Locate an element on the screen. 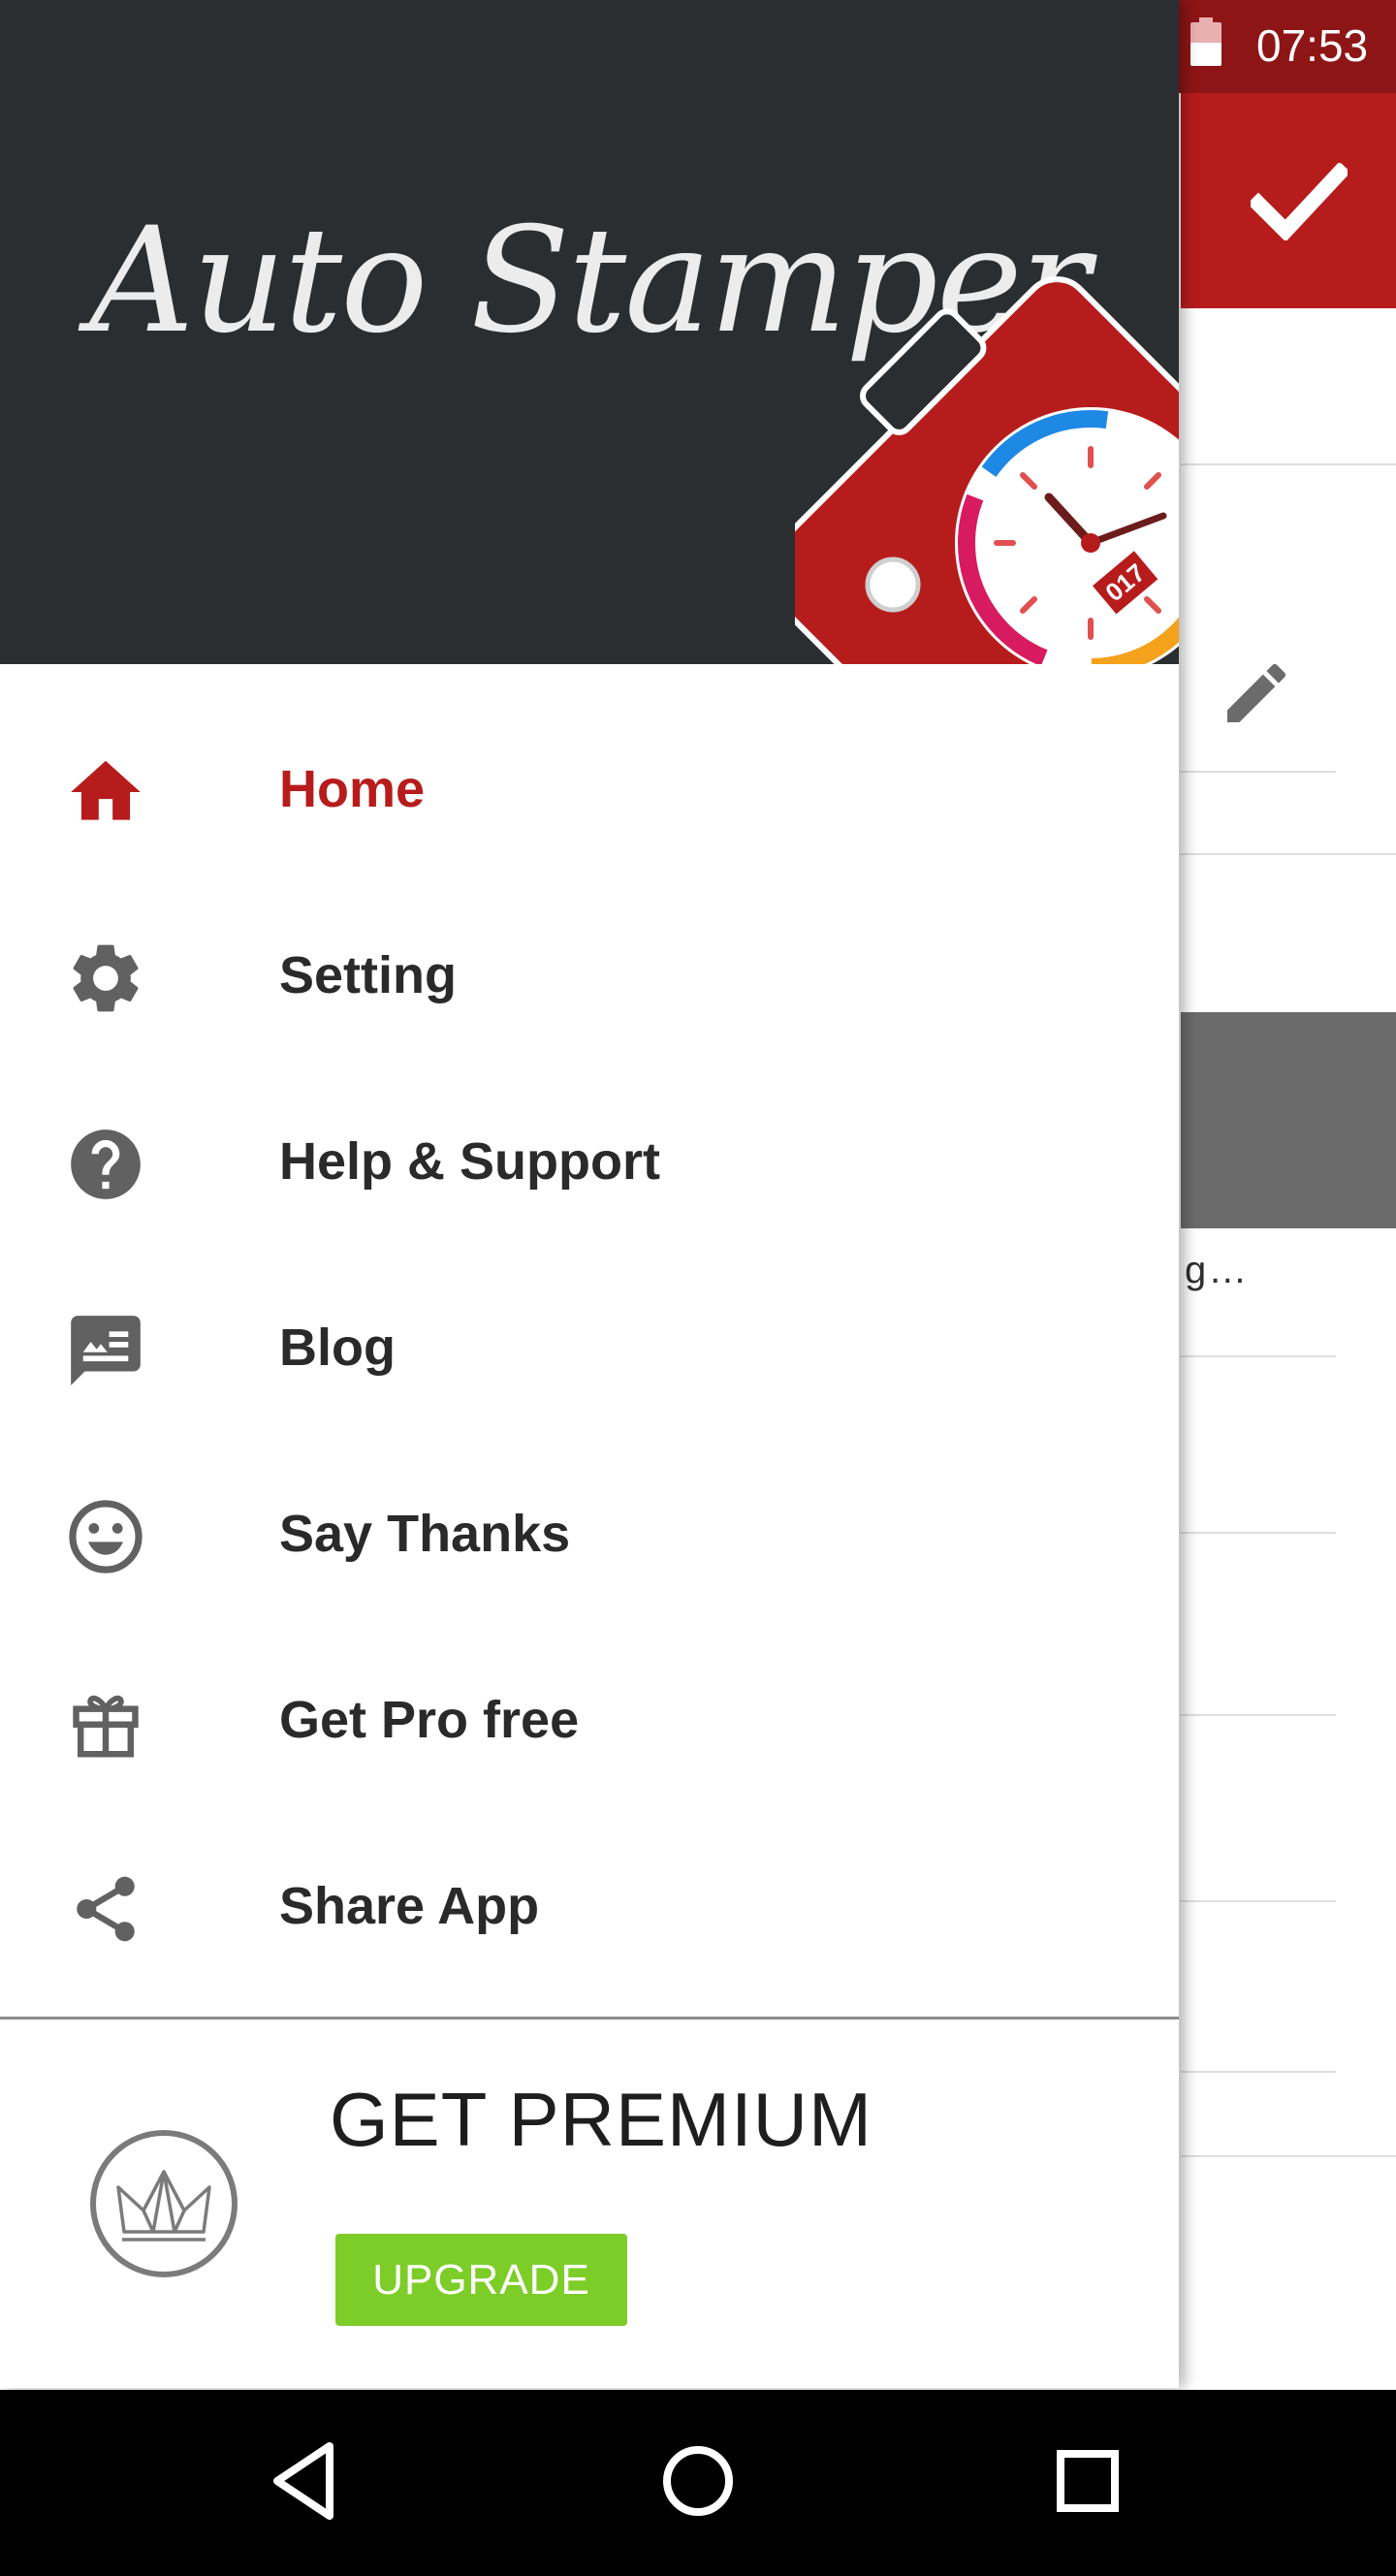 This screenshot has height=2576, width=1396. crown-icon is located at coordinates (164, 2203).